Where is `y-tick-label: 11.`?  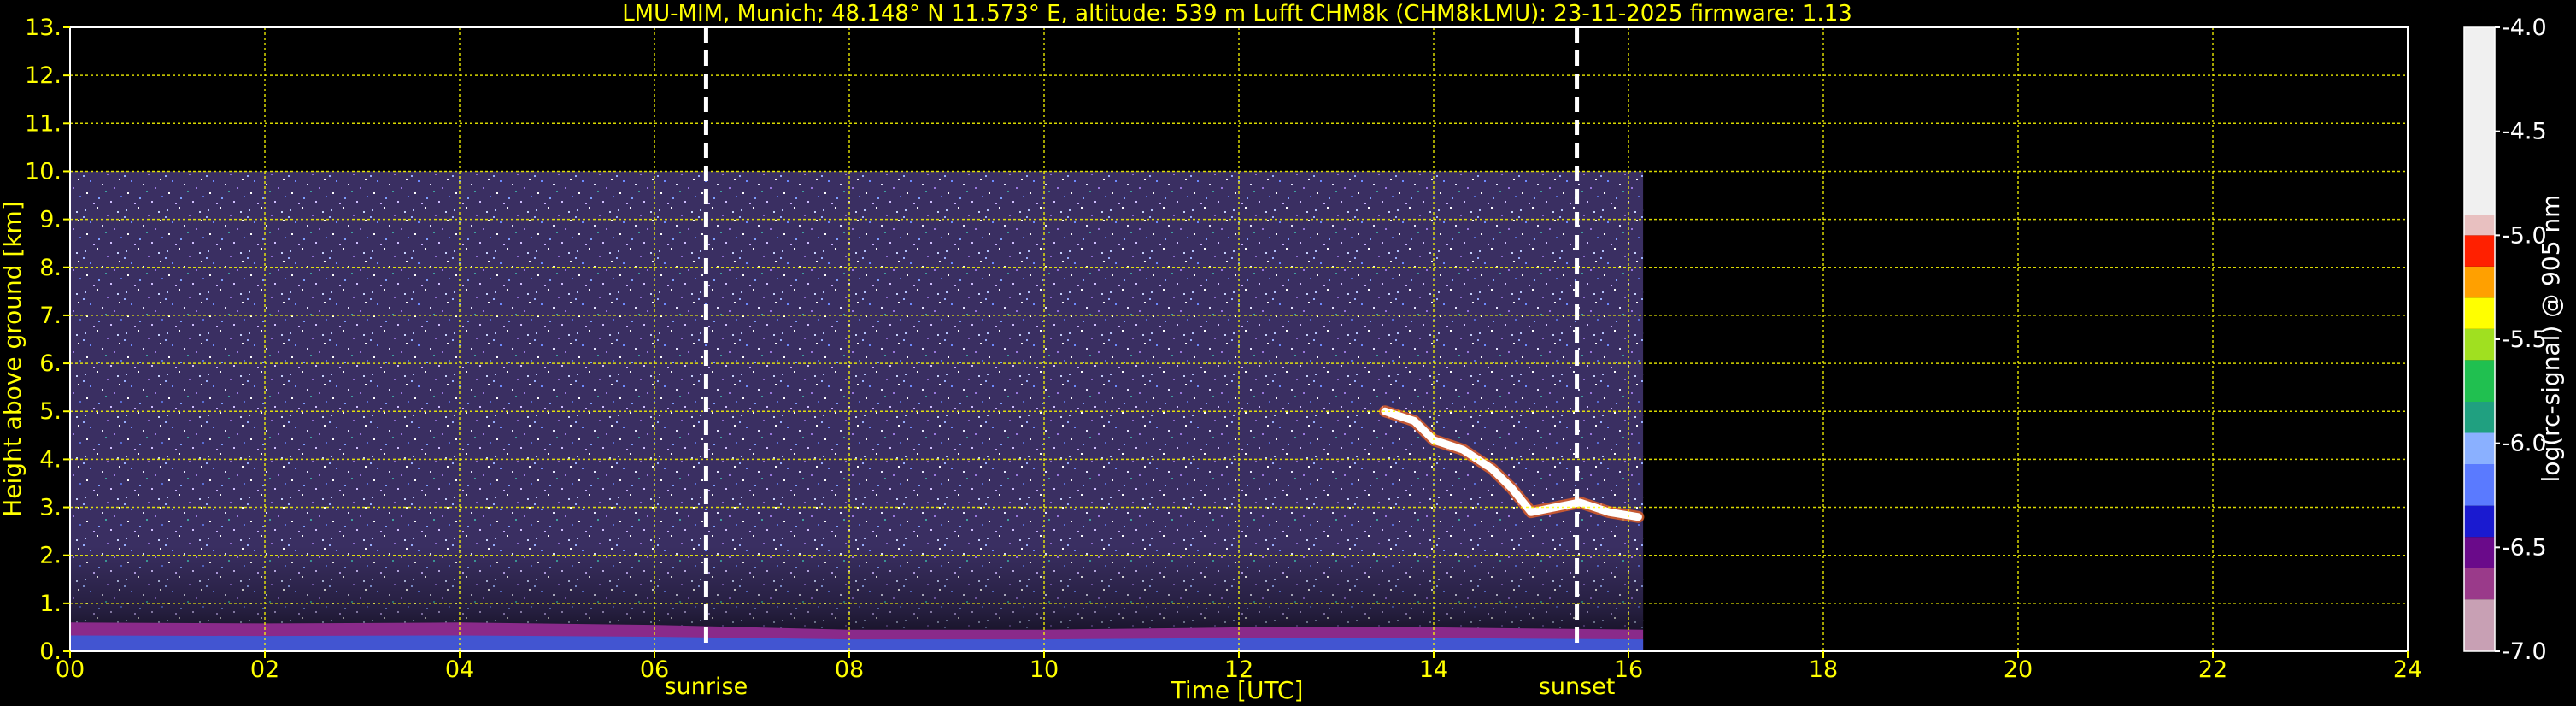
y-tick-label: 11. is located at coordinates (43, 123).